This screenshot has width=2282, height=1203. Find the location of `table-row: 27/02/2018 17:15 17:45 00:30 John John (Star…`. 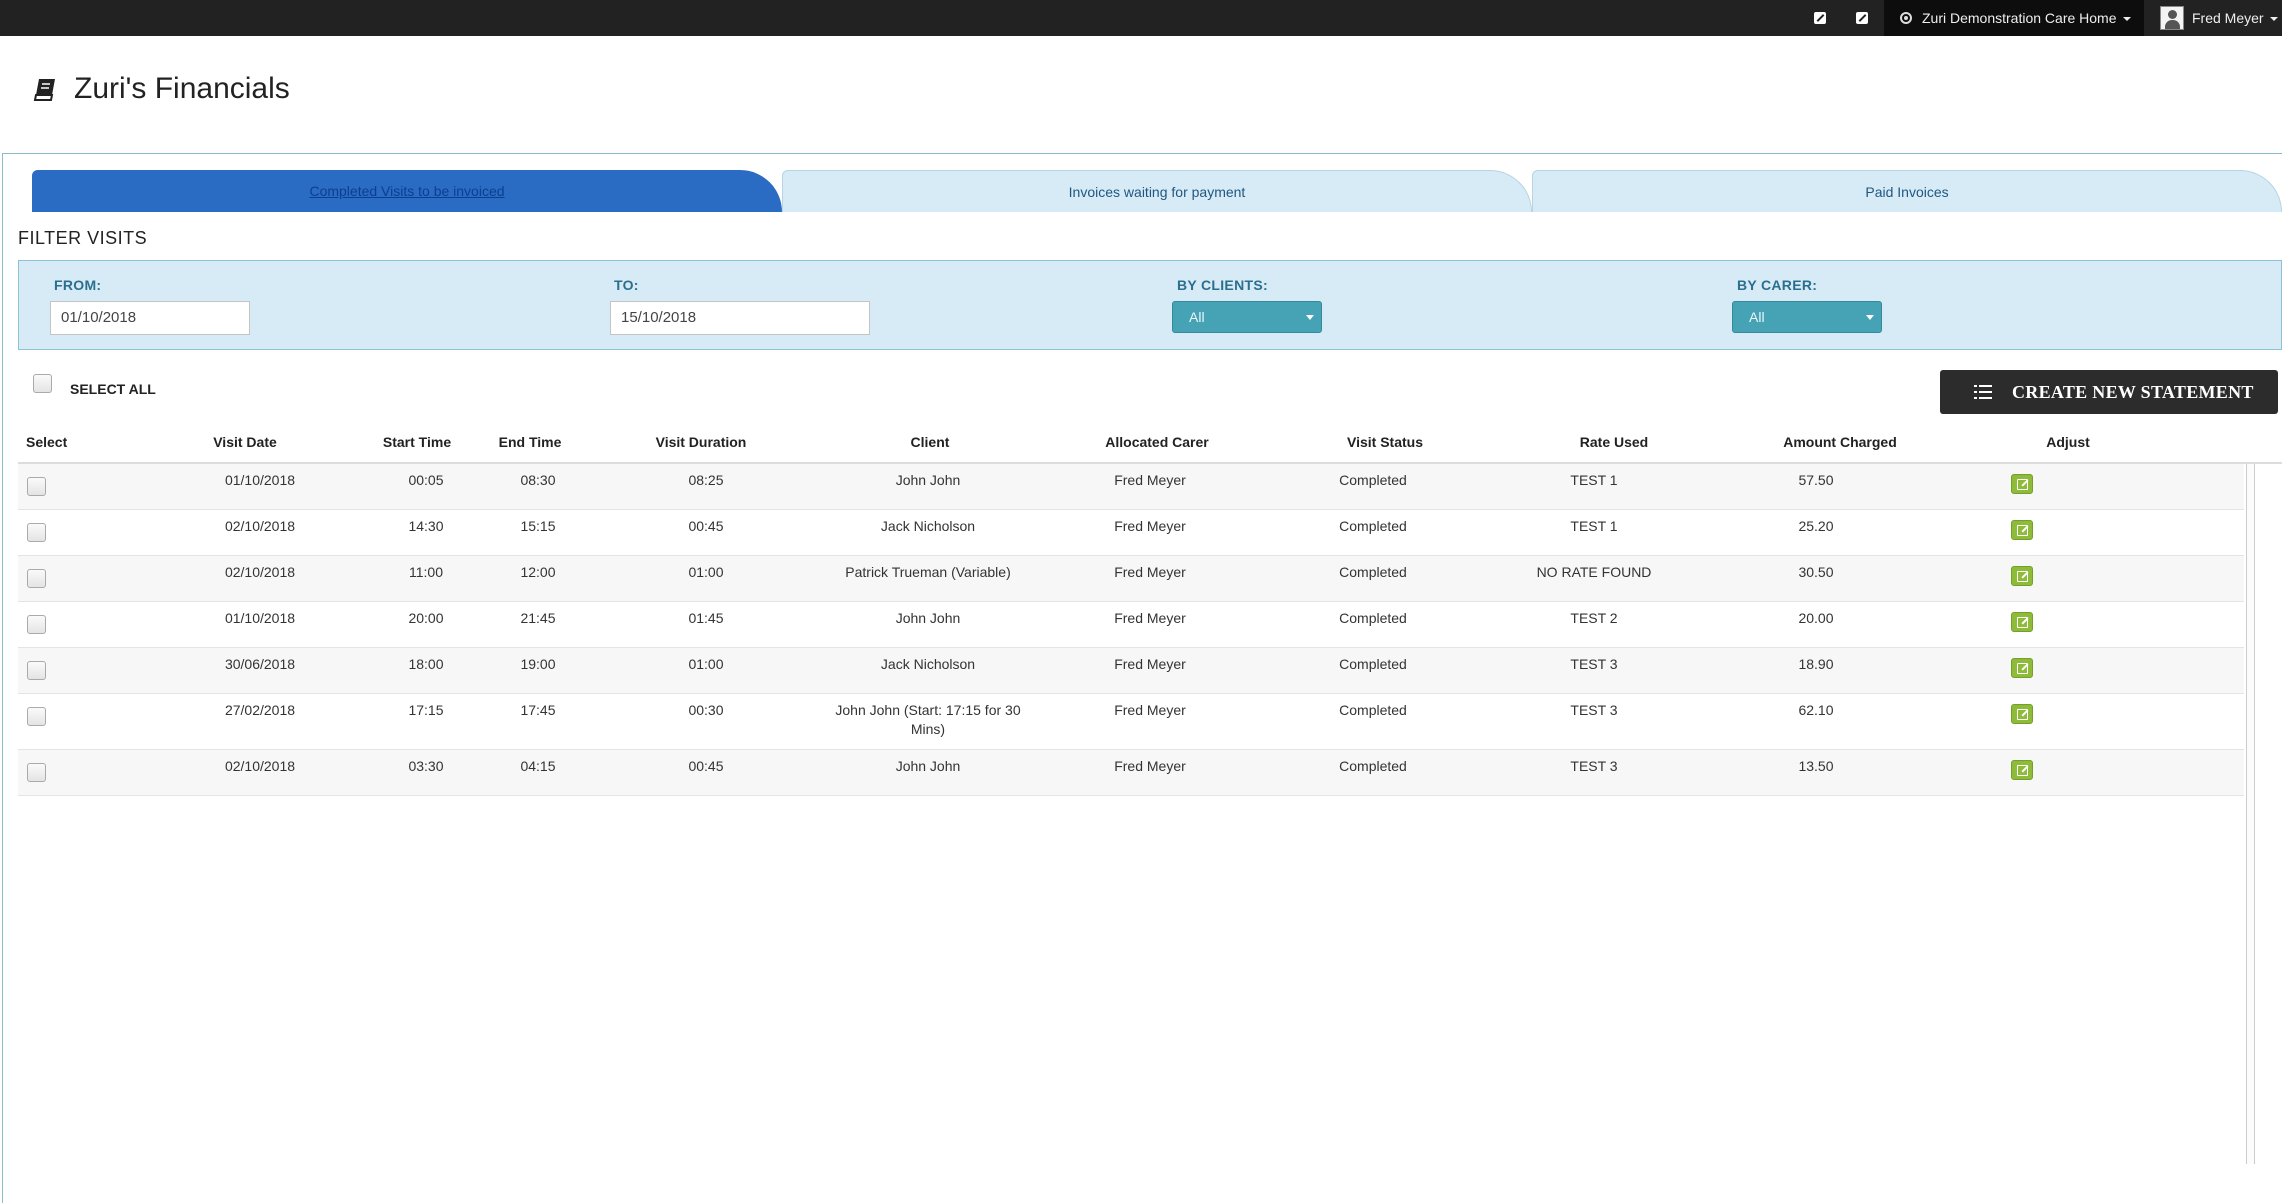

table-row: 27/02/2018 17:15 17:45 00:30 John John (Star… is located at coordinates (1131, 722).